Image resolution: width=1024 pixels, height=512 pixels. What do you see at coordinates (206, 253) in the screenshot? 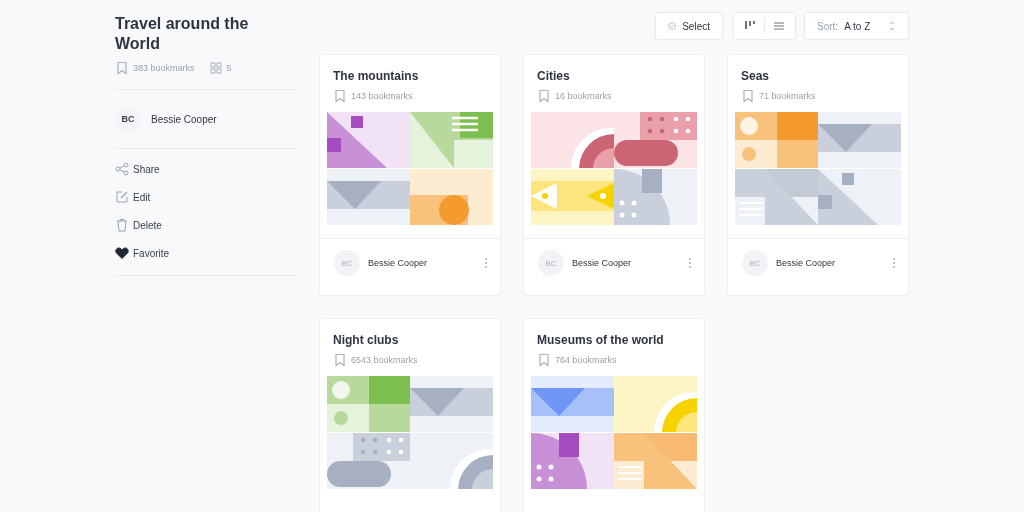
I see `action-item: Favorite` at bounding box center [206, 253].